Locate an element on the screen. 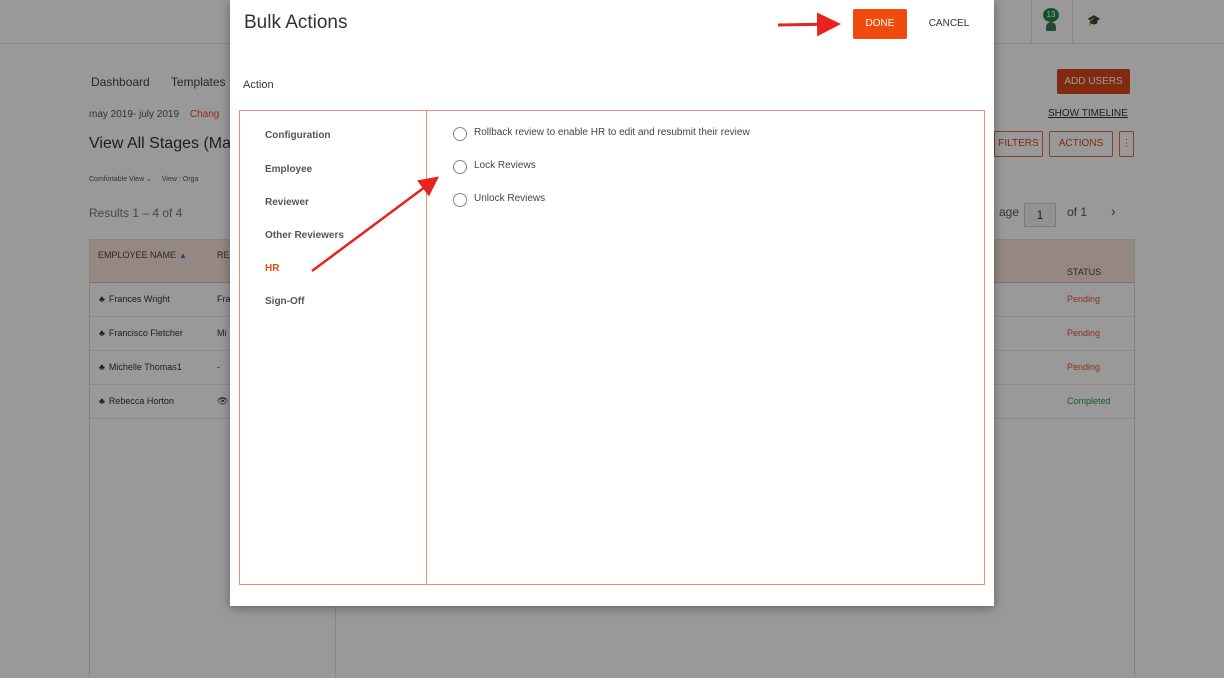 This screenshot has width=1224, height=678. annotation-arrow-to-done is located at coordinates (809, 24).